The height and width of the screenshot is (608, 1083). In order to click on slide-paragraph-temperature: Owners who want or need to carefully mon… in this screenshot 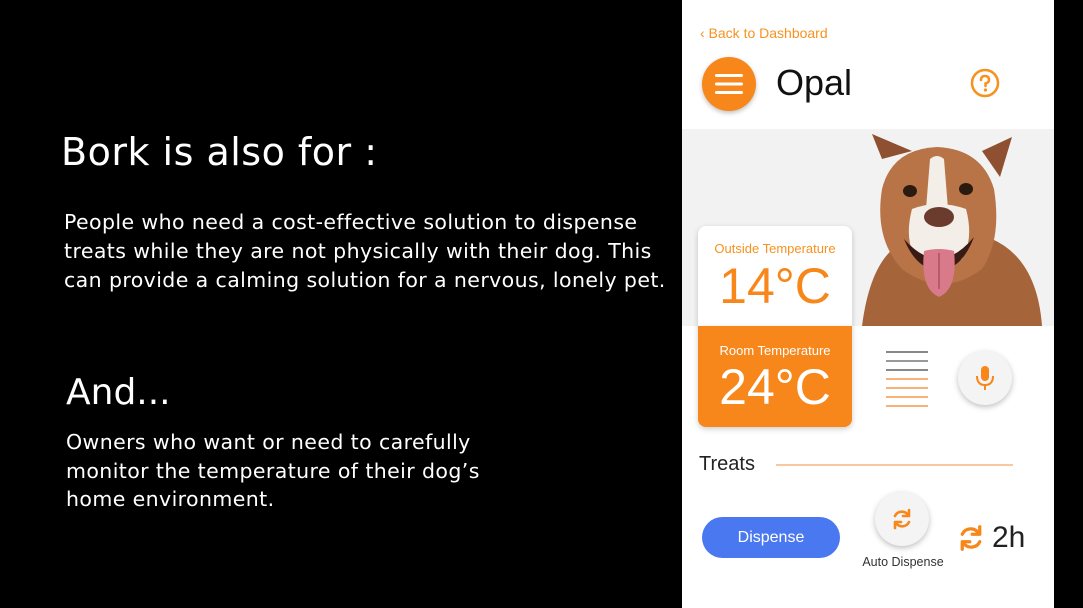, I will do `click(273, 470)`.